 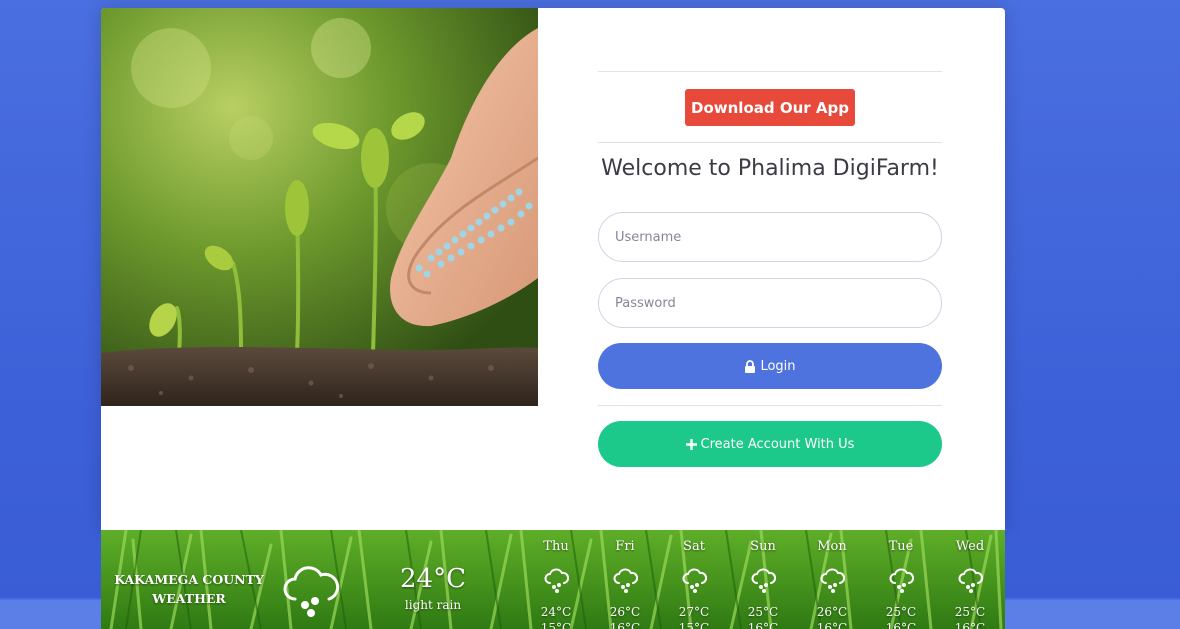 What do you see at coordinates (763, 546) in the screenshot?
I see `forecast-day-name: Sun` at bounding box center [763, 546].